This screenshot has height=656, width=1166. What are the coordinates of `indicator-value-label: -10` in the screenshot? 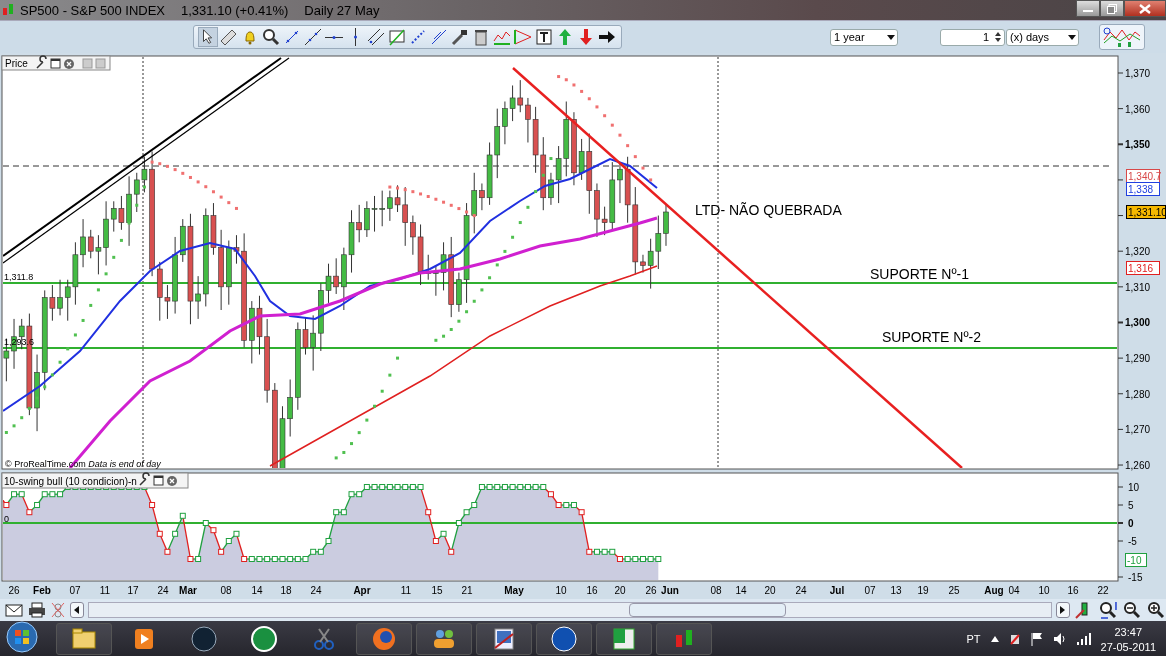 It's located at (1136, 560).